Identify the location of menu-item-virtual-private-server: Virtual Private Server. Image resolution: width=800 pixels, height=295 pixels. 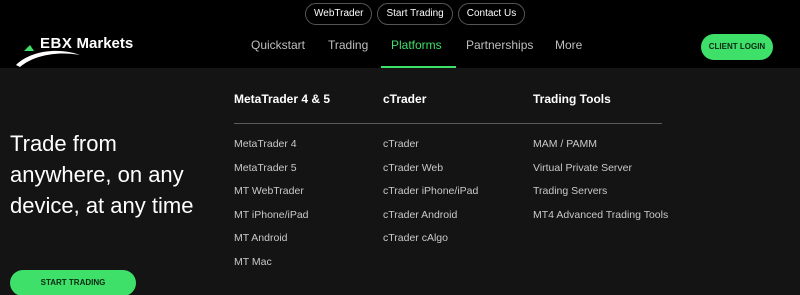
(600, 174).